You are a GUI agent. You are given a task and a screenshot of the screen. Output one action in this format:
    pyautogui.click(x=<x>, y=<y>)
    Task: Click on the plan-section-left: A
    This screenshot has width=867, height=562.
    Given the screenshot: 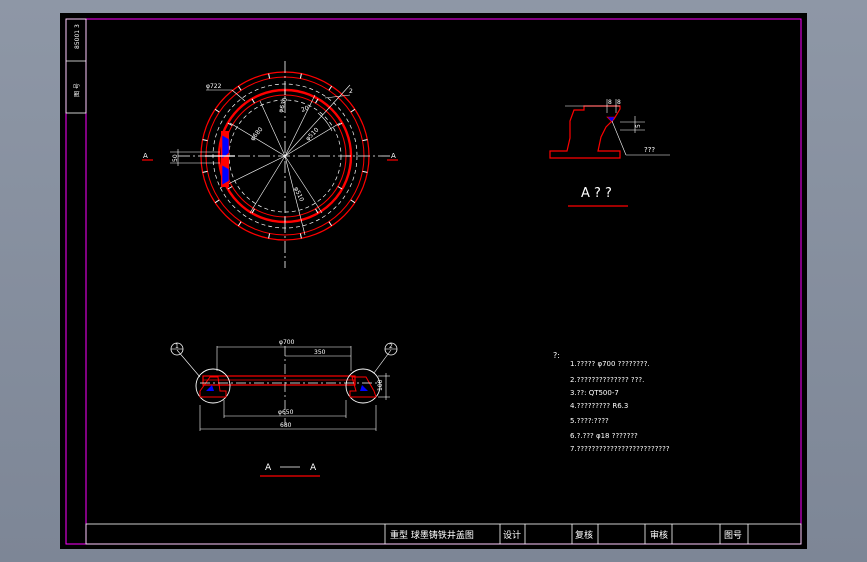 What is the action you would take?
    pyautogui.click(x=145, y=156)
    